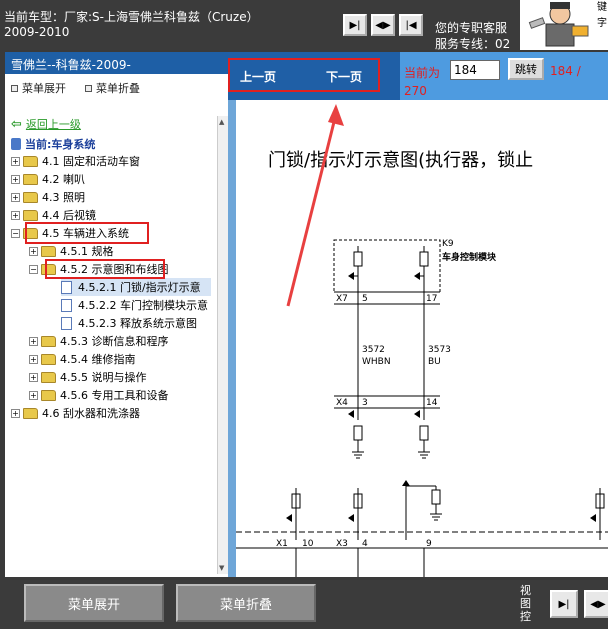  What do you see at coordinates (222, 345) in the screenshot?
I see `tree-scrollbar: ▲ ▼` at bounding box center [222, 345].